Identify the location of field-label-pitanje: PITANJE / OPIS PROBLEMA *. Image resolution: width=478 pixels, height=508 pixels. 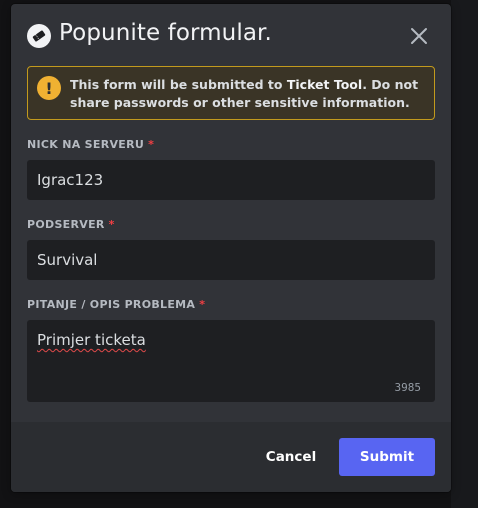
(116, 304).